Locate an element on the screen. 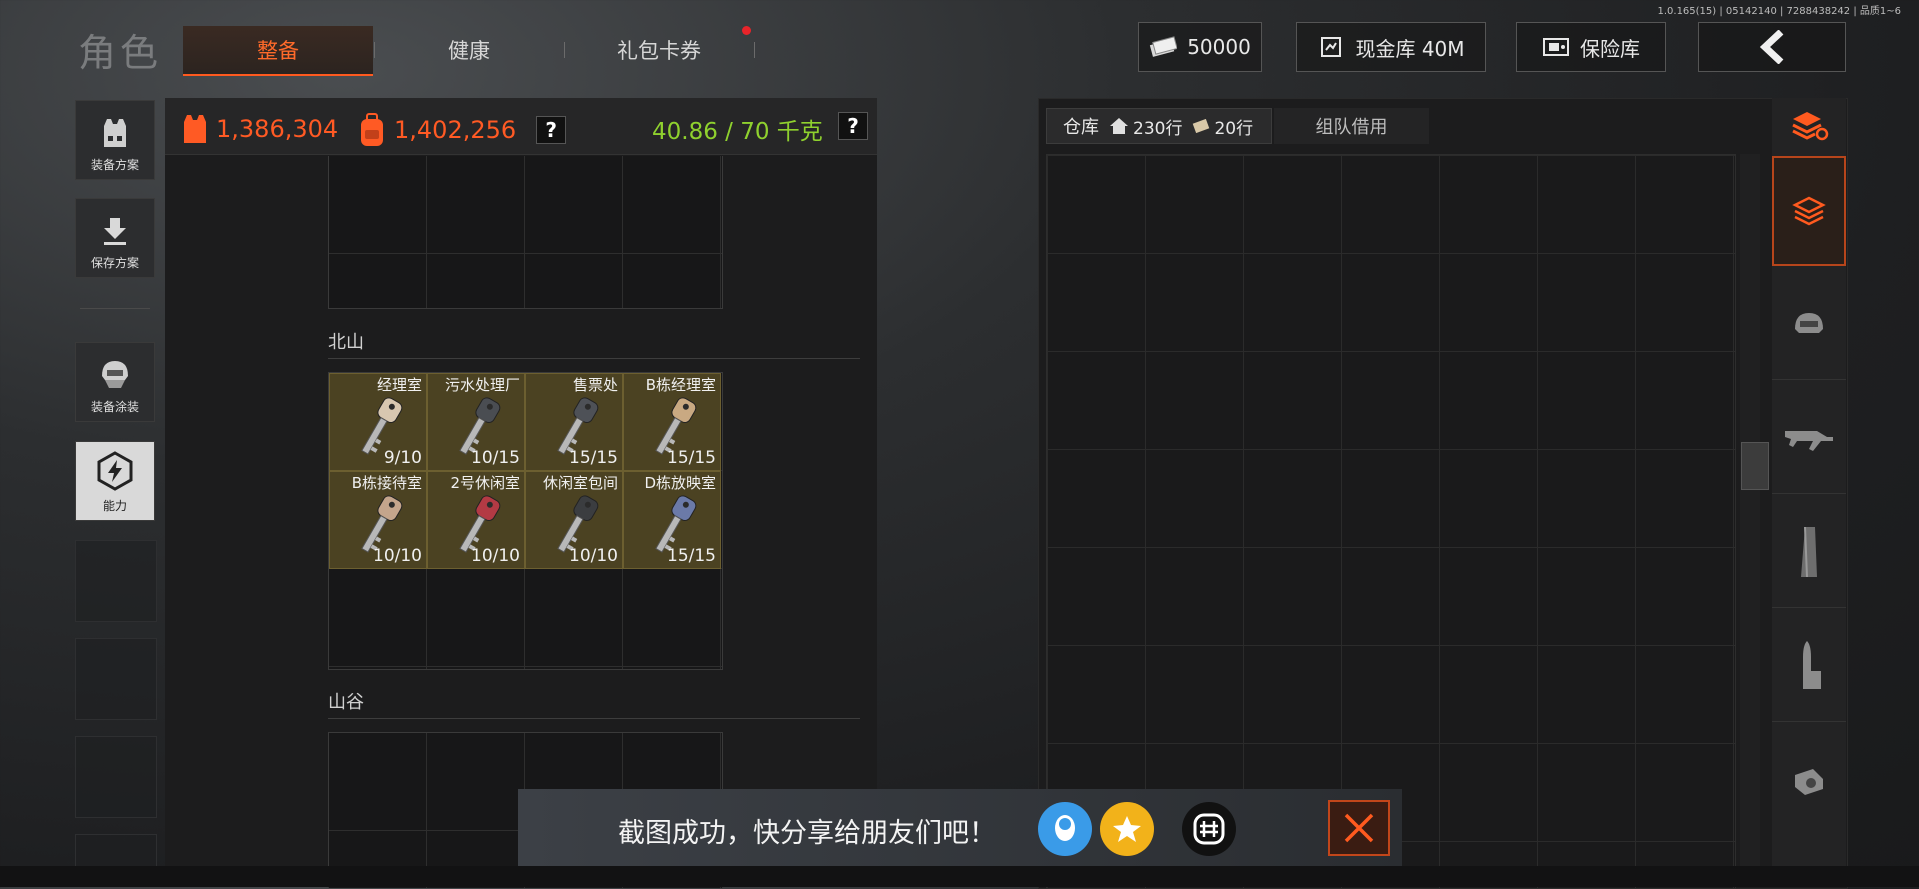 Image resolution: width=1919 pixels, height=889 pixels. value-stat-b: 1,402,256 ? is located at coordinates (461, 130).